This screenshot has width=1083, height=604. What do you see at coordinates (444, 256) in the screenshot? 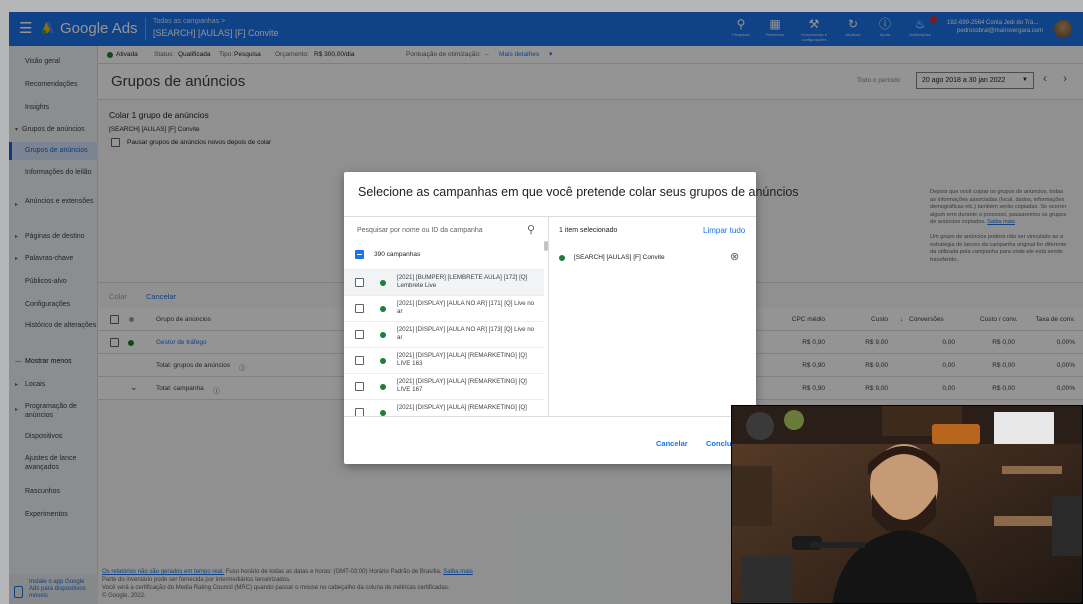
I see `select-all-row: 390 campanhas` at bounding box center [444, 256].